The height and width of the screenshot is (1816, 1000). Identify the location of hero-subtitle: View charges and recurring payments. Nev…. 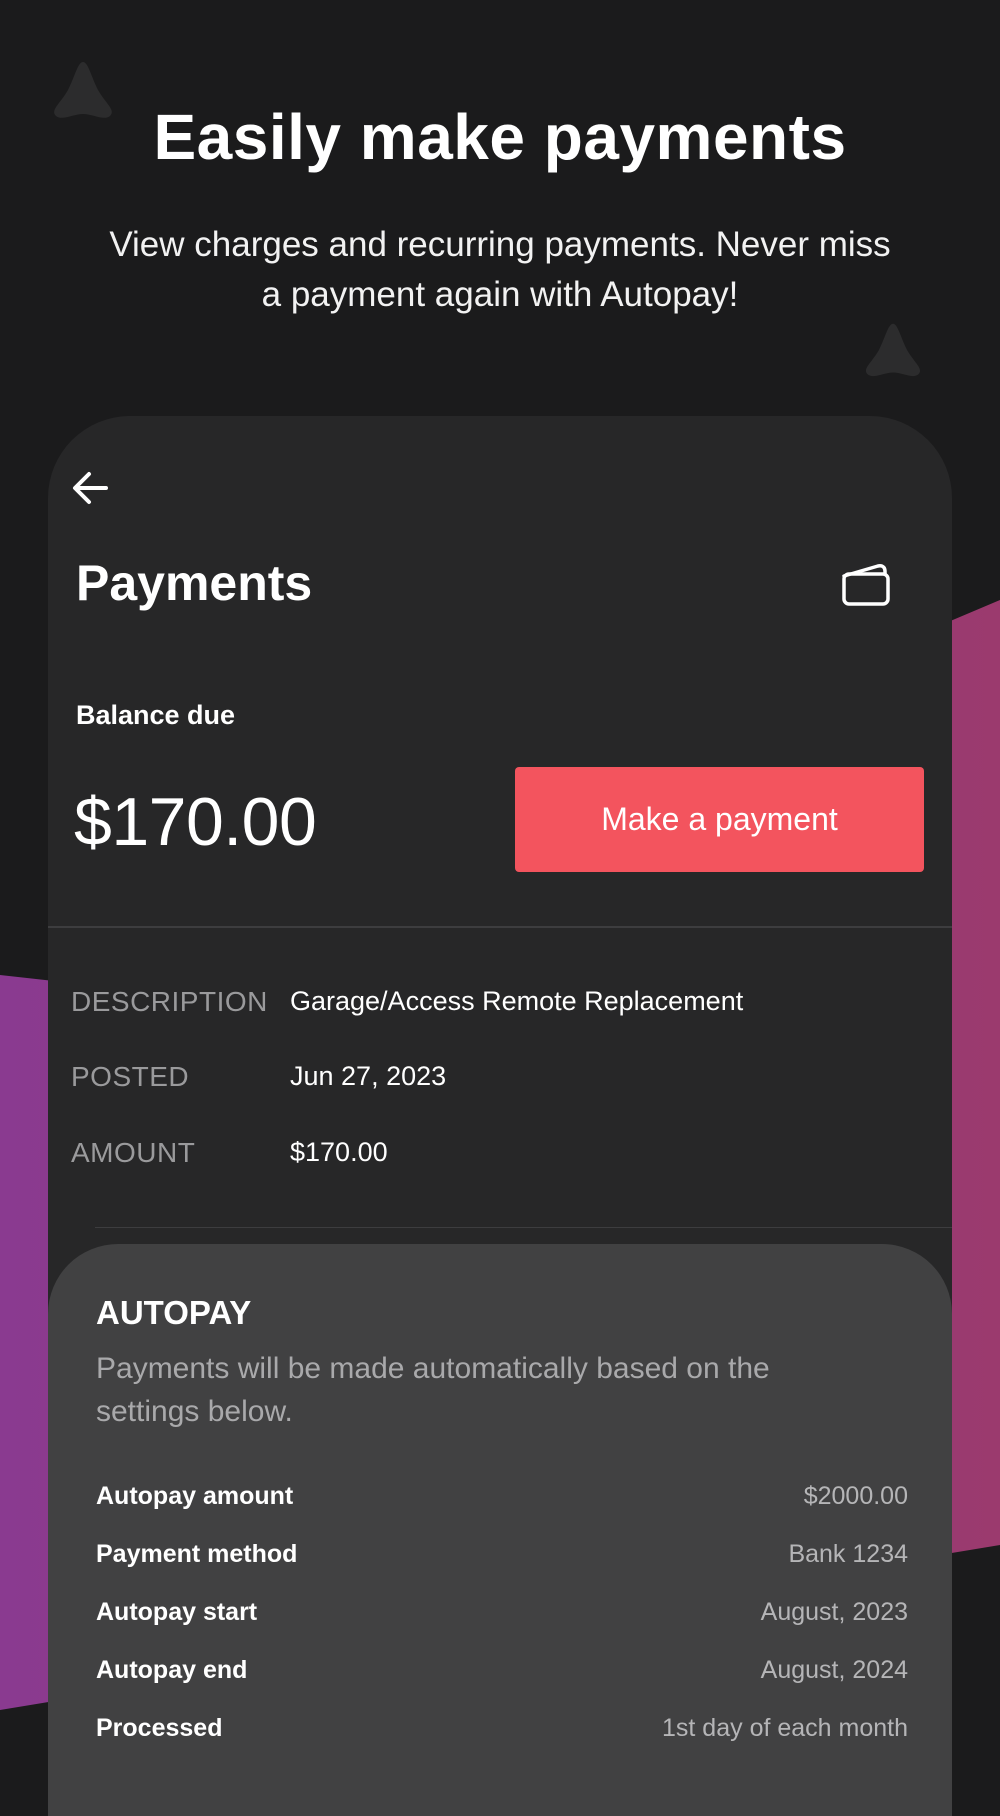
(500, 269).